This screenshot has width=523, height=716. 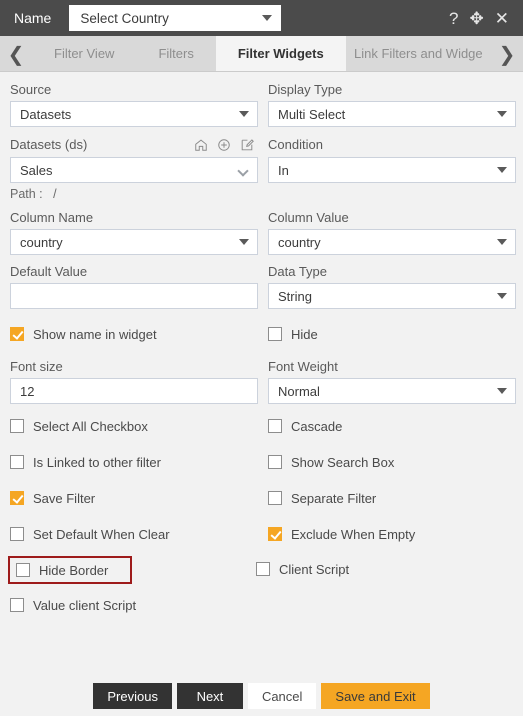 What do you see at coordinates (334, 498) in the screenshot?
I see `checkbox-label: Separate Filter` at bounding box center [334, 498].